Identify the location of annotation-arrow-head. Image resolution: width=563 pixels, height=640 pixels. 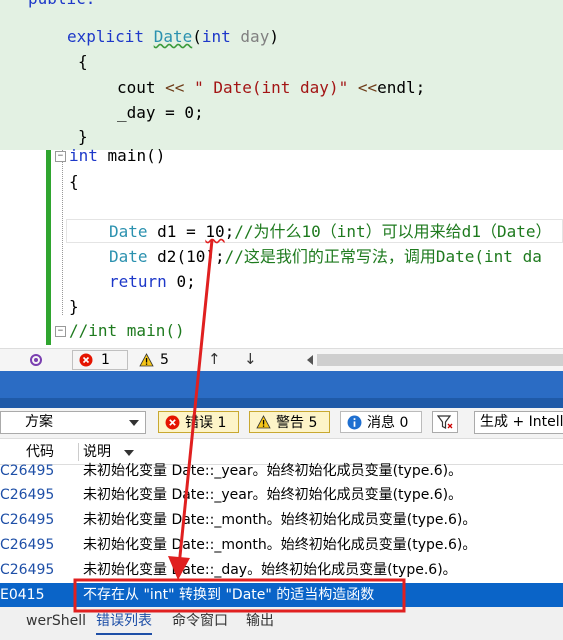
(179, 568).